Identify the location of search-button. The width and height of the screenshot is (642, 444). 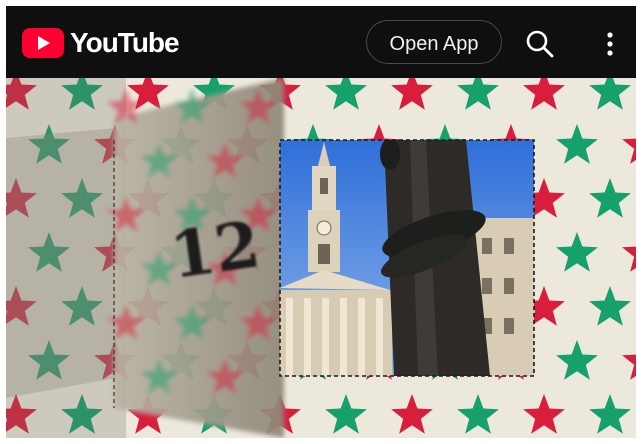
(540, 44).